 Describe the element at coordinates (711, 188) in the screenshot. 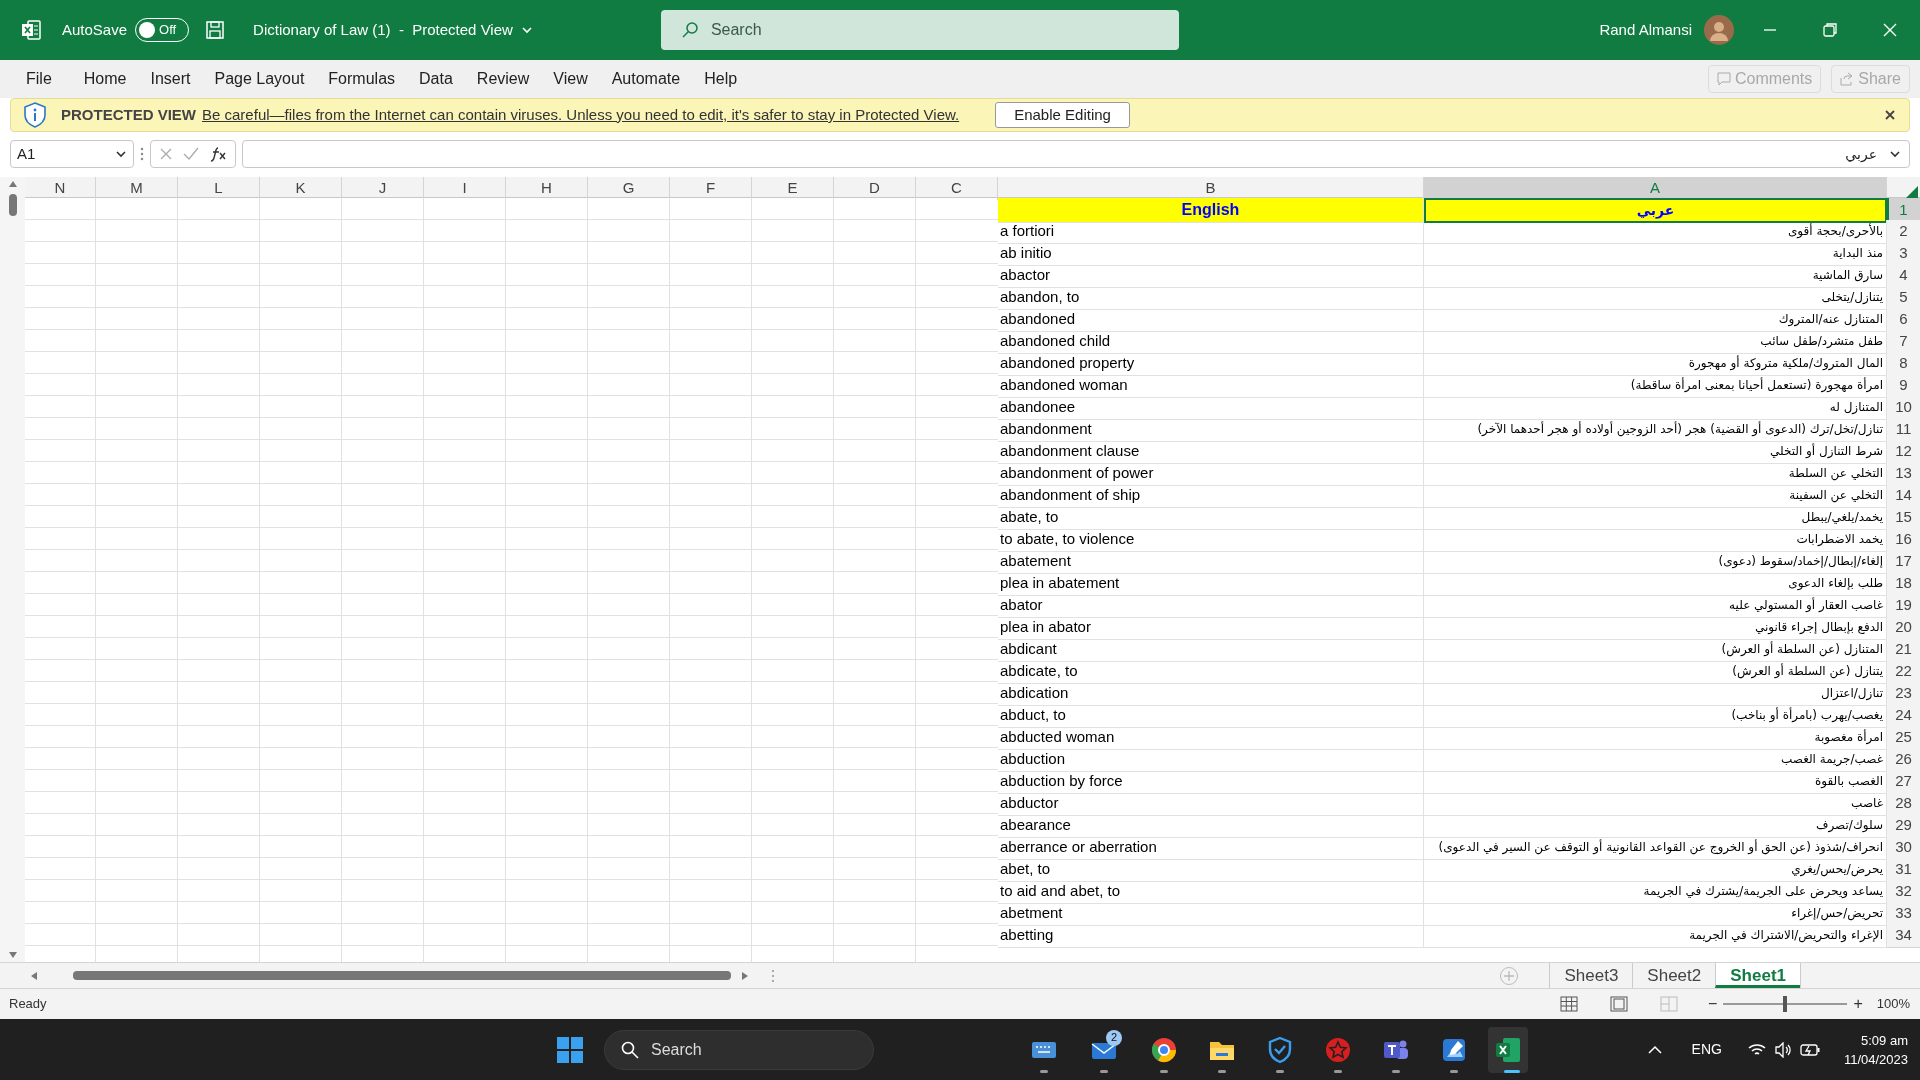

I see `column-header: F` at that location.